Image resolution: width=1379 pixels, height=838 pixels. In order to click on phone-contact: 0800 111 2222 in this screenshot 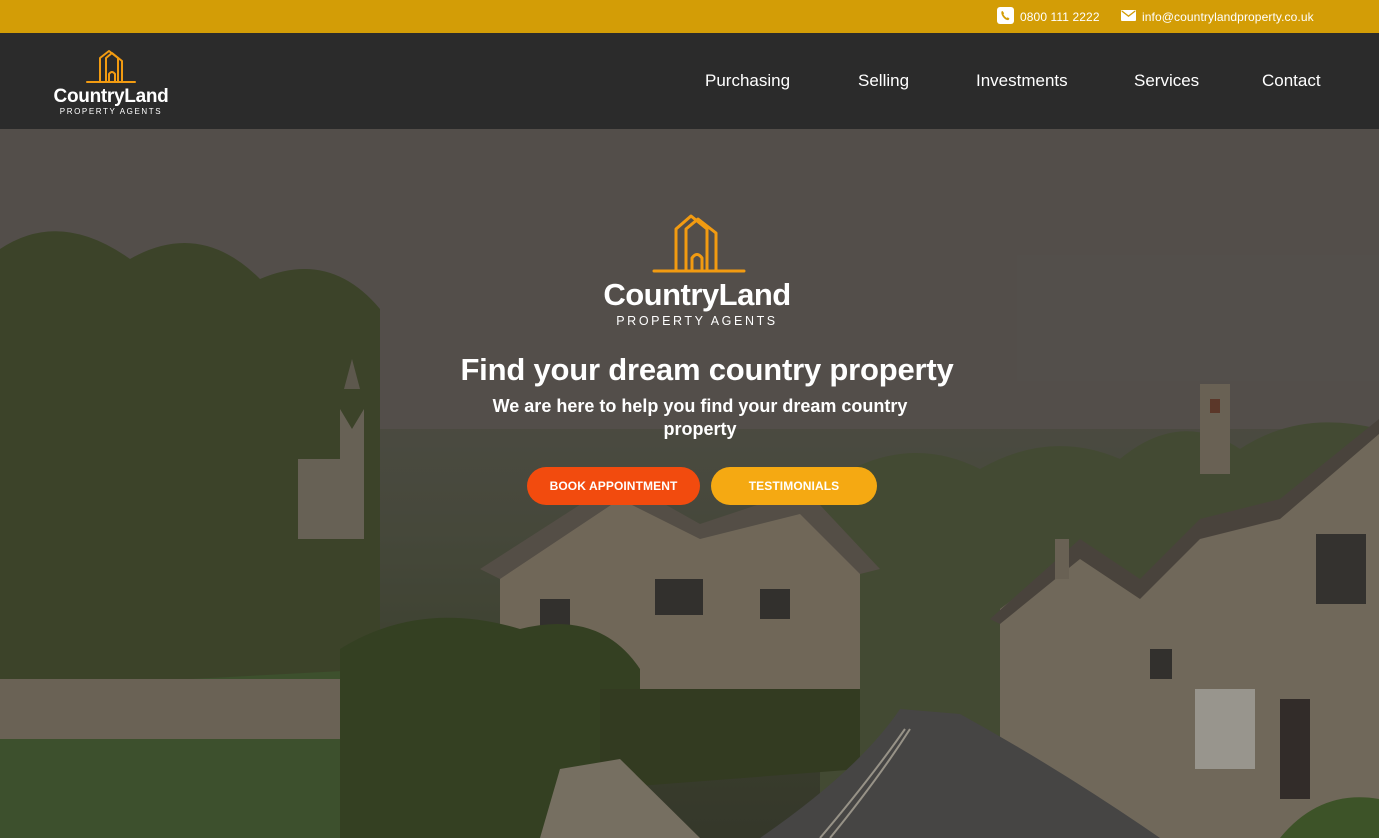, I will do `click(1048, 16)`.